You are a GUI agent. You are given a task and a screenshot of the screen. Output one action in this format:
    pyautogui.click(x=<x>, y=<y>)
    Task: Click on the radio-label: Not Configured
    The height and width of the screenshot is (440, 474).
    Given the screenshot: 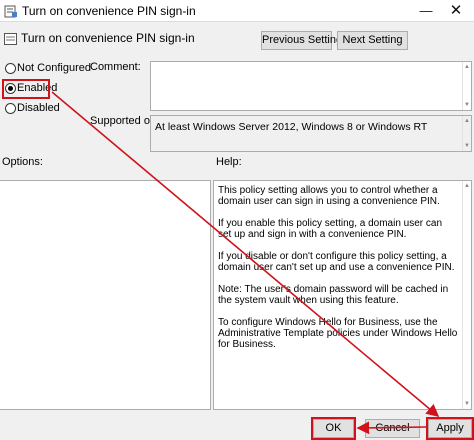 What is the action you would take?
    pyautogui.click(x=54, y=68)
    